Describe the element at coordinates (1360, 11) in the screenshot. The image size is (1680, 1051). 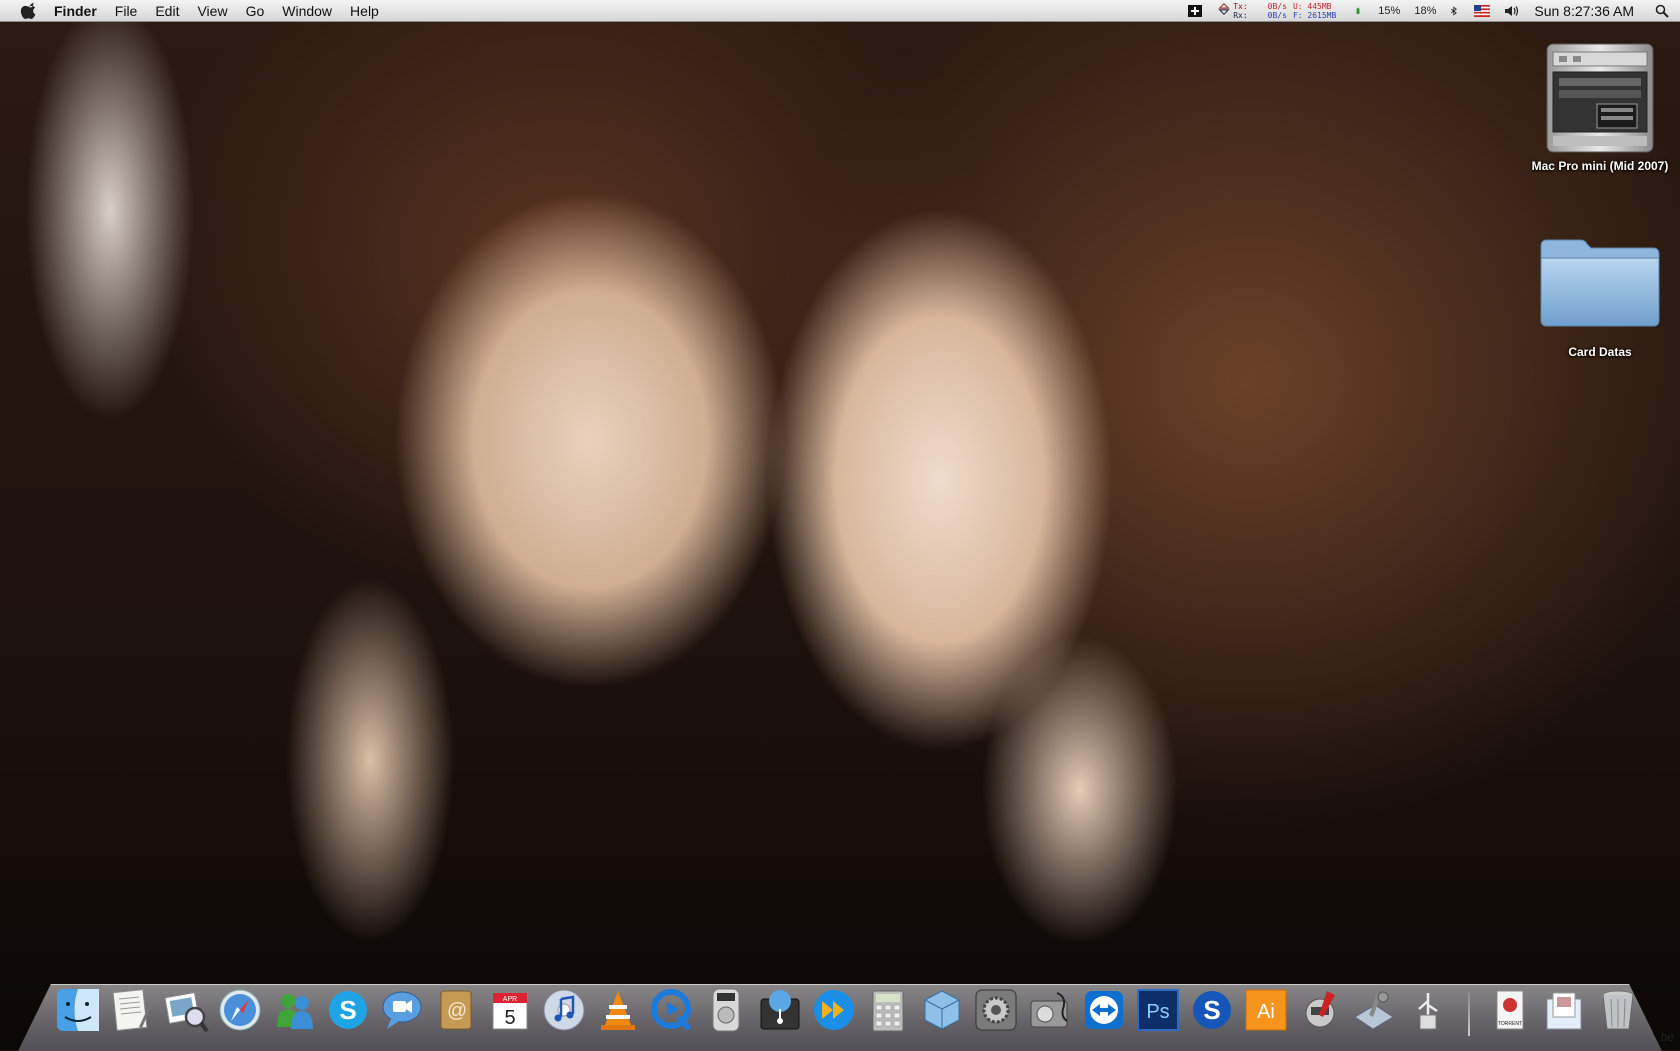
I see `battery-icon` at that location.